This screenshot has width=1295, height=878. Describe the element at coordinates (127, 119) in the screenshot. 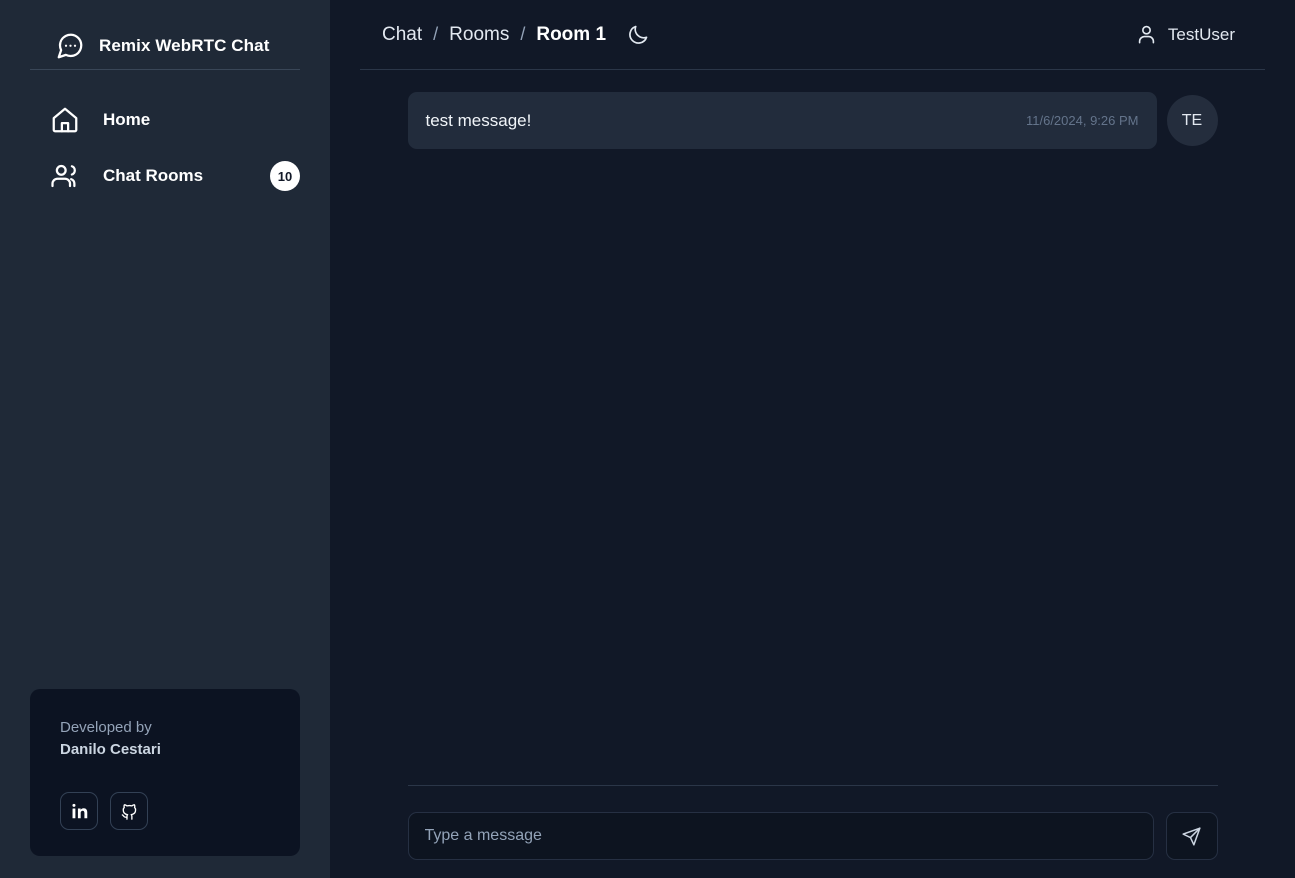

I see `sidebar-item-label: Home` at that location.